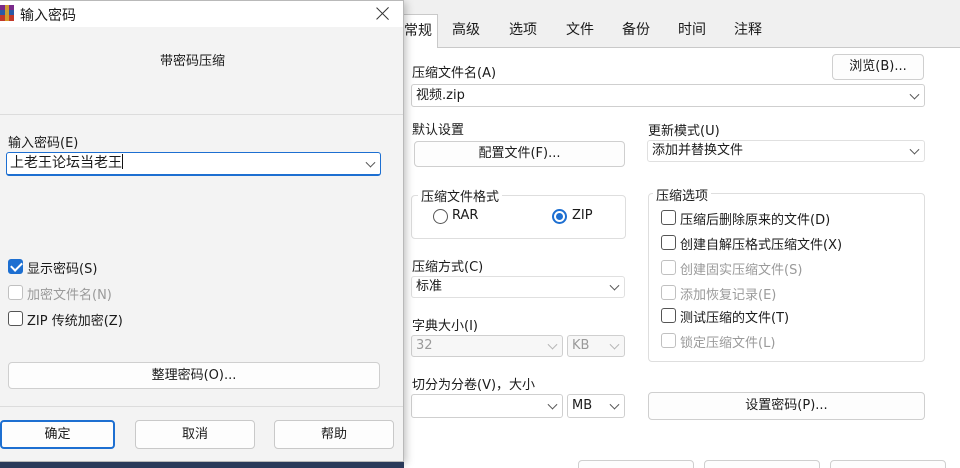 This screenshot has height=468, width=960. Describe the element at coordinates (596, 406) in the screenshot. I see `split-unit-select: MB` at that location.